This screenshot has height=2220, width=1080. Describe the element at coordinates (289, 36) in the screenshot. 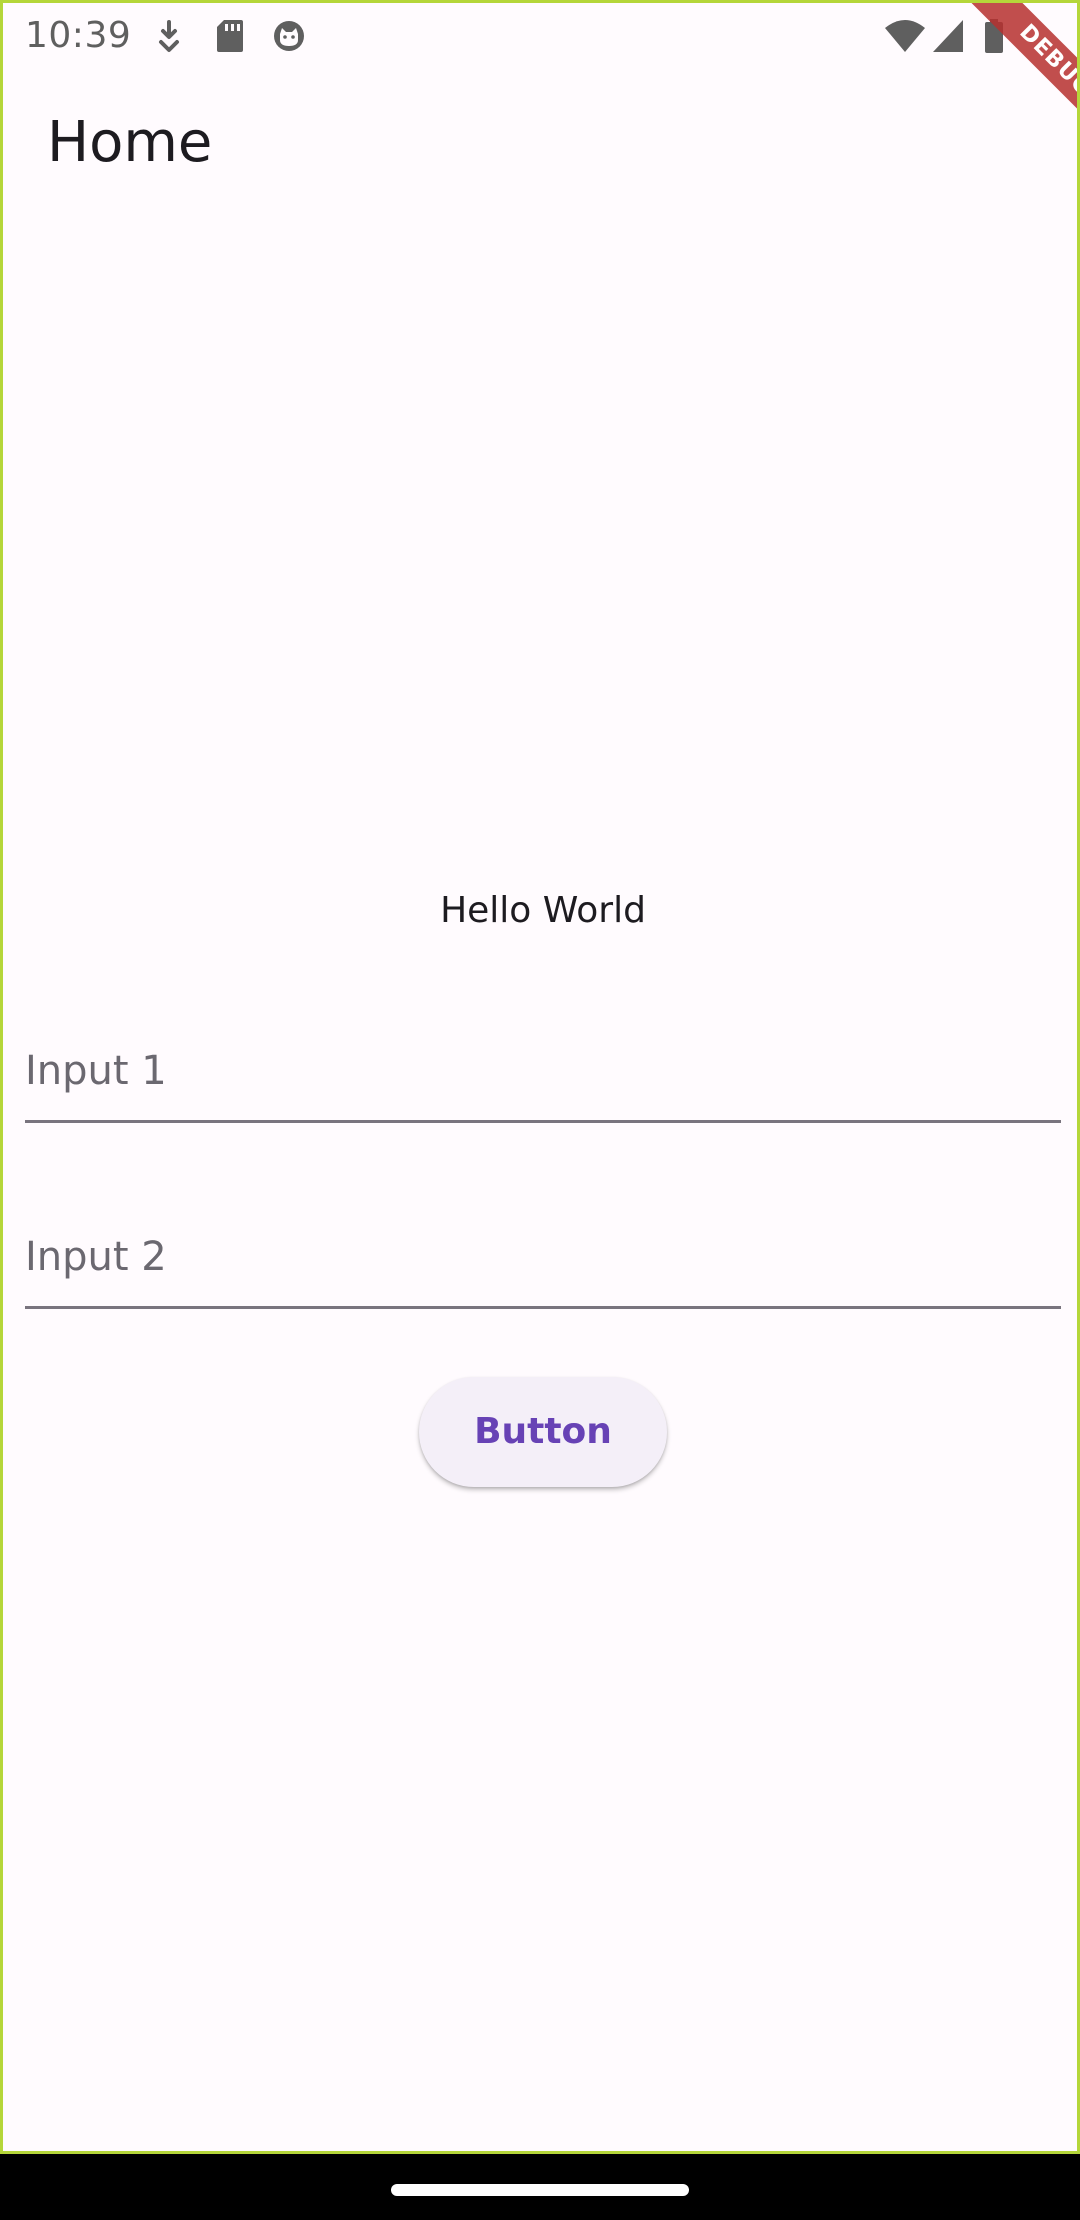

I see `cat-face-icon` at that location.